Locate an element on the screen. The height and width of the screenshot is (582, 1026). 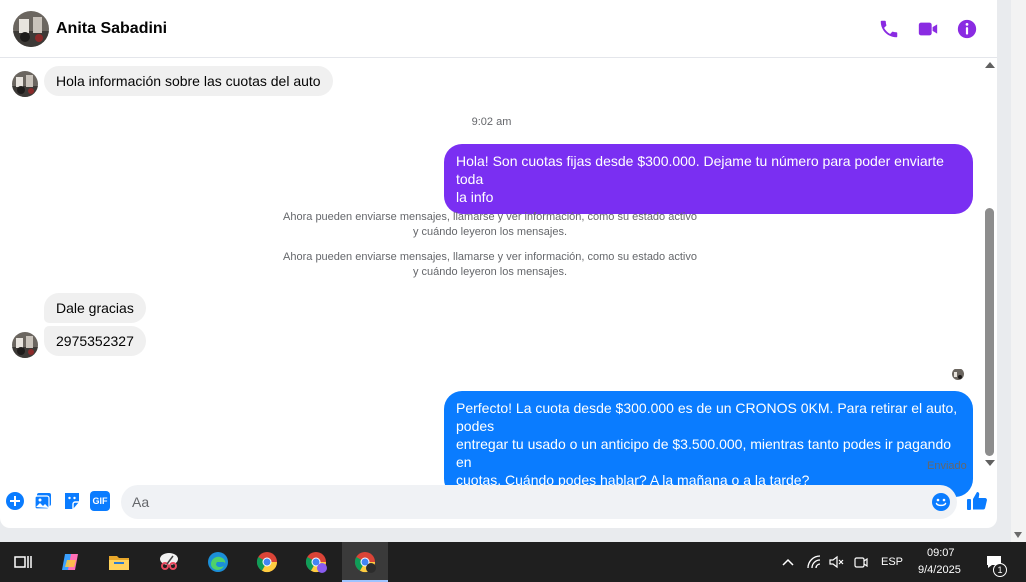
edge-icon is located at coordinates (218, 562).